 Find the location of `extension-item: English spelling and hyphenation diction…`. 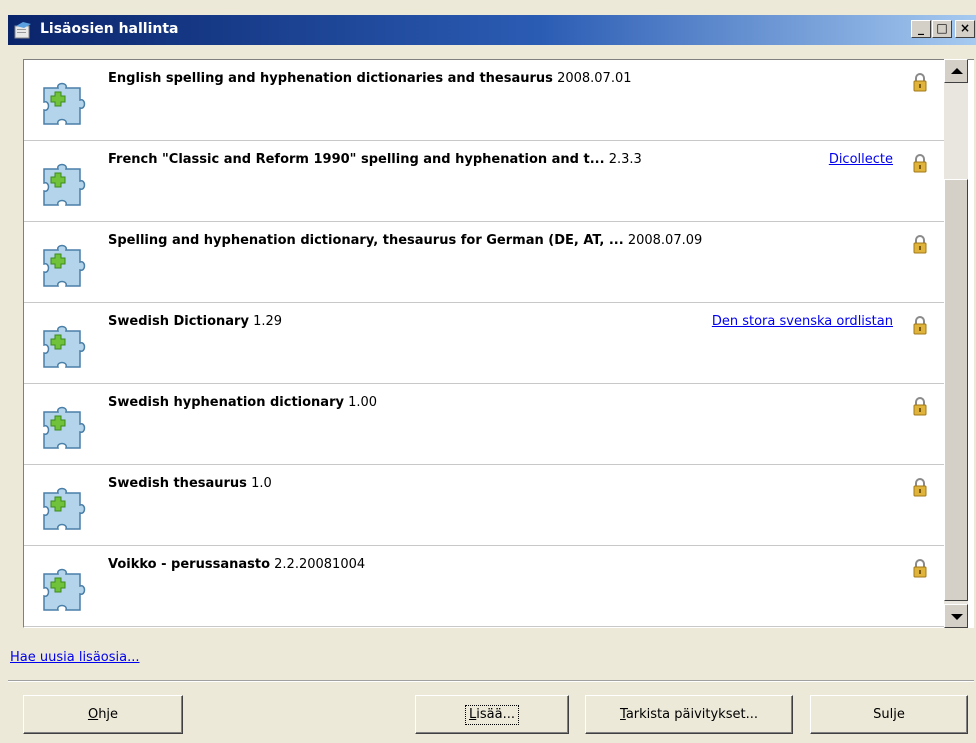

extension-item: English spelling and hyphenation diction… is located at coordinates (485, 100).